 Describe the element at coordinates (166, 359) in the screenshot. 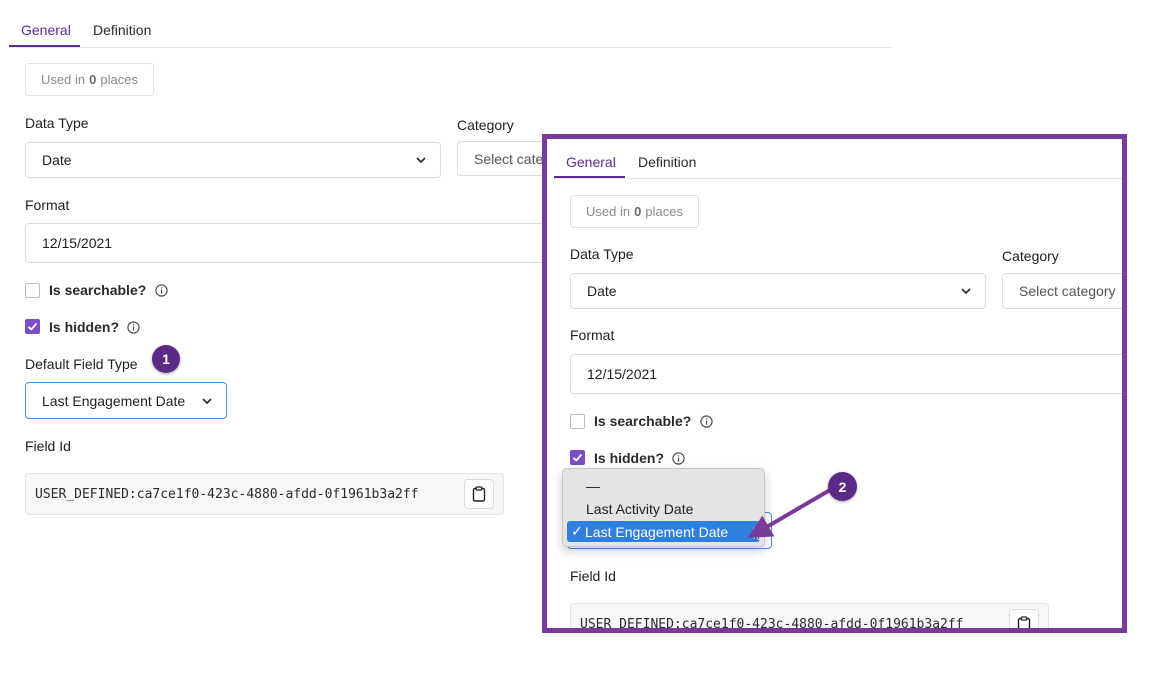

I see `callout-badge-1: 1` at that location.